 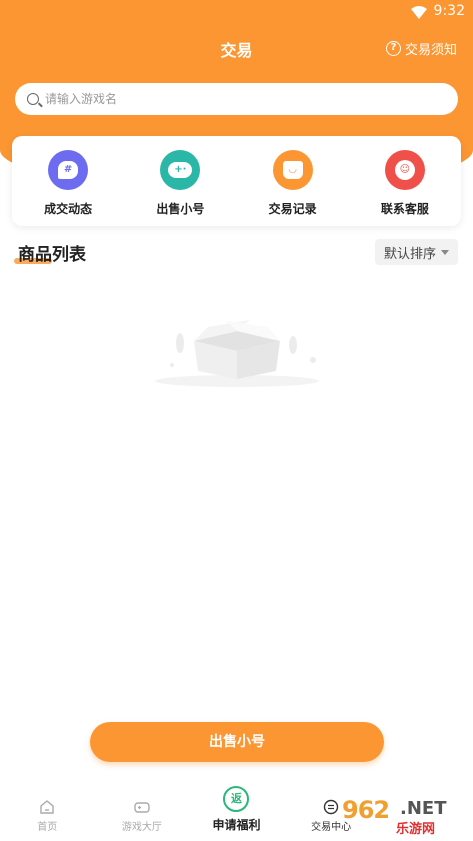 I want to click on sell-account-button: 出售小号, so click(x=237, y=742).